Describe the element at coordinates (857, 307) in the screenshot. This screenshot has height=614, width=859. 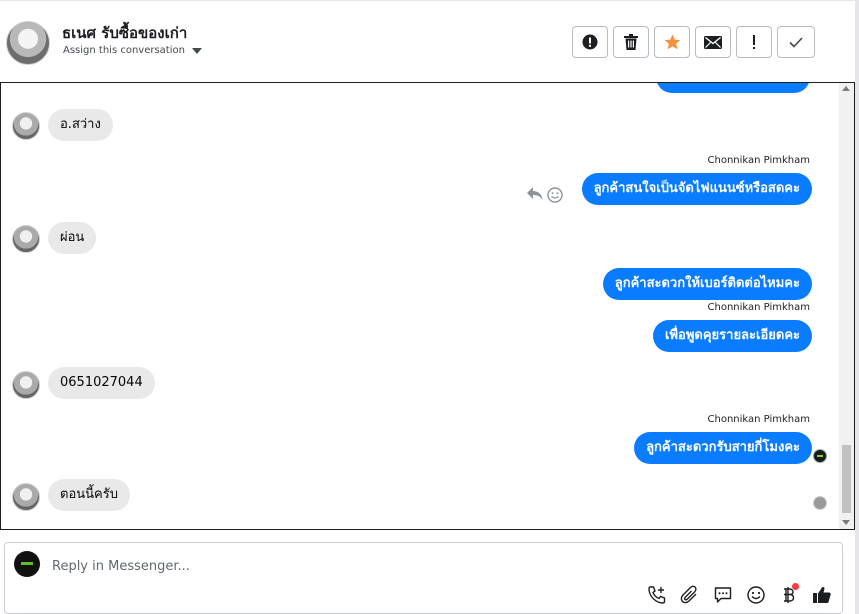
I see `window-edge` at that location.